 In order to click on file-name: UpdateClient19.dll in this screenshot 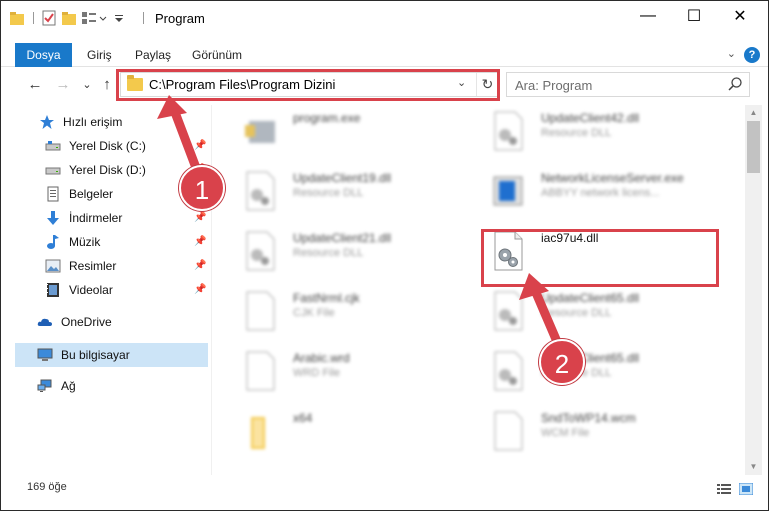, I will do `click(342, 178)`.